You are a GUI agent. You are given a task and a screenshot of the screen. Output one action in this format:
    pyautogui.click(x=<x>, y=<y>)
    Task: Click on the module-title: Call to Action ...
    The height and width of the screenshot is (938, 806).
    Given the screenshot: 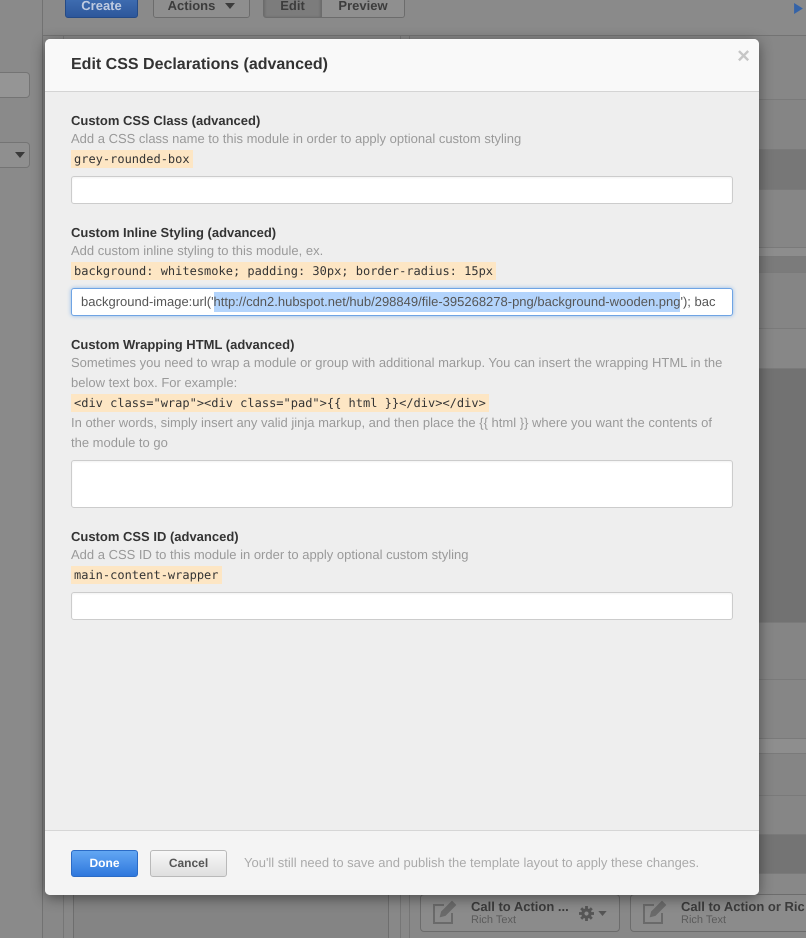 What is the action you would take?
    pyautogui.click(x=520, y=906)
    